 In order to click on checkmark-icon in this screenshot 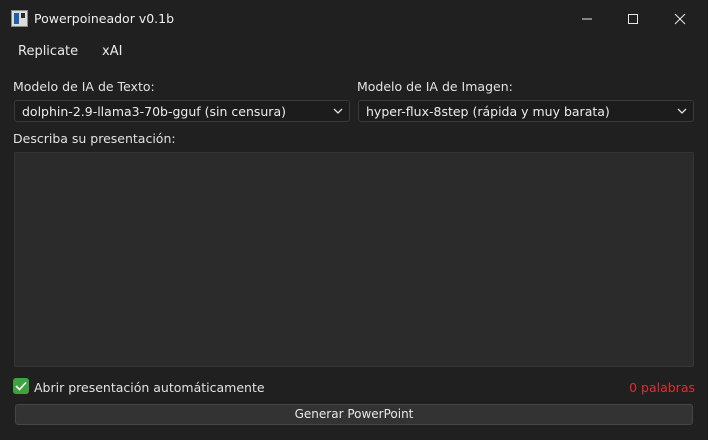, I will do `click(21, 386)`.